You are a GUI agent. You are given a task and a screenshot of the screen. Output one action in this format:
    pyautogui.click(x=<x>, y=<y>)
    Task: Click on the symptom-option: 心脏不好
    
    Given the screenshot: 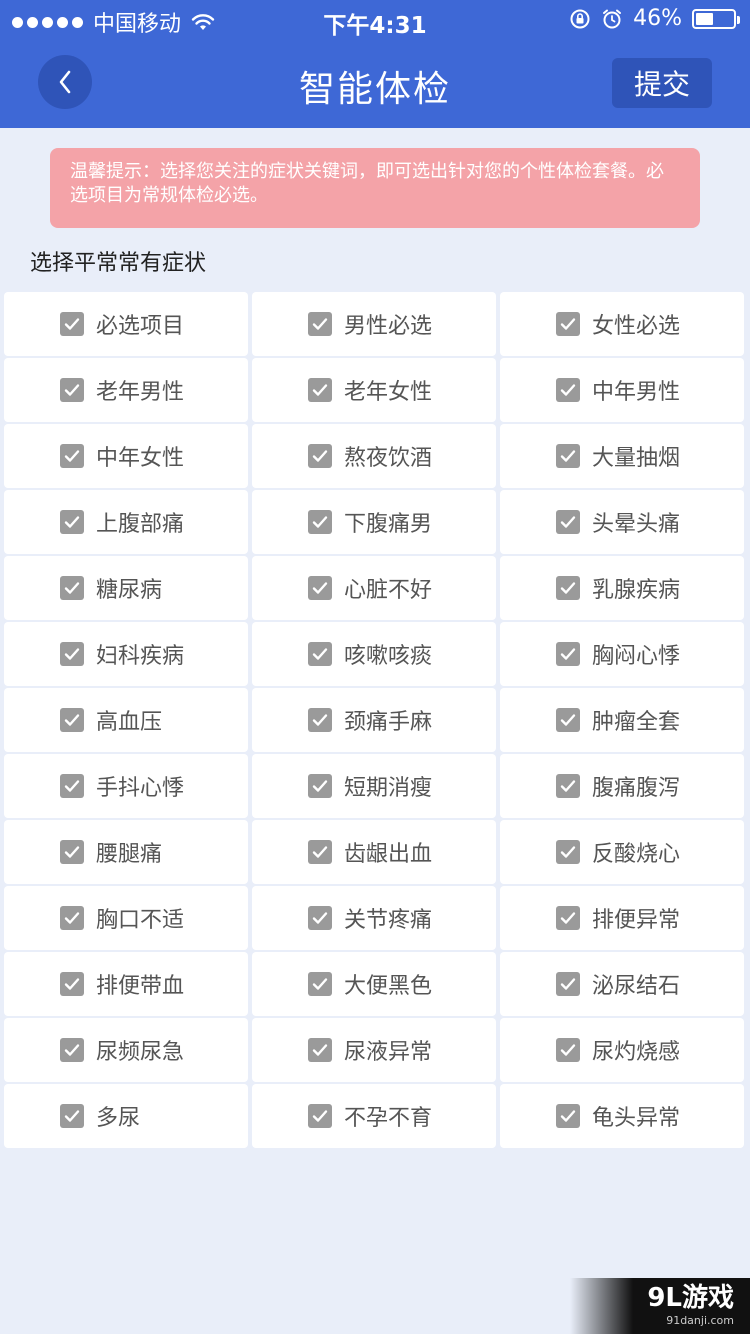 What is the action you would take?
    pyautogui.click(x=374, y=588)
    